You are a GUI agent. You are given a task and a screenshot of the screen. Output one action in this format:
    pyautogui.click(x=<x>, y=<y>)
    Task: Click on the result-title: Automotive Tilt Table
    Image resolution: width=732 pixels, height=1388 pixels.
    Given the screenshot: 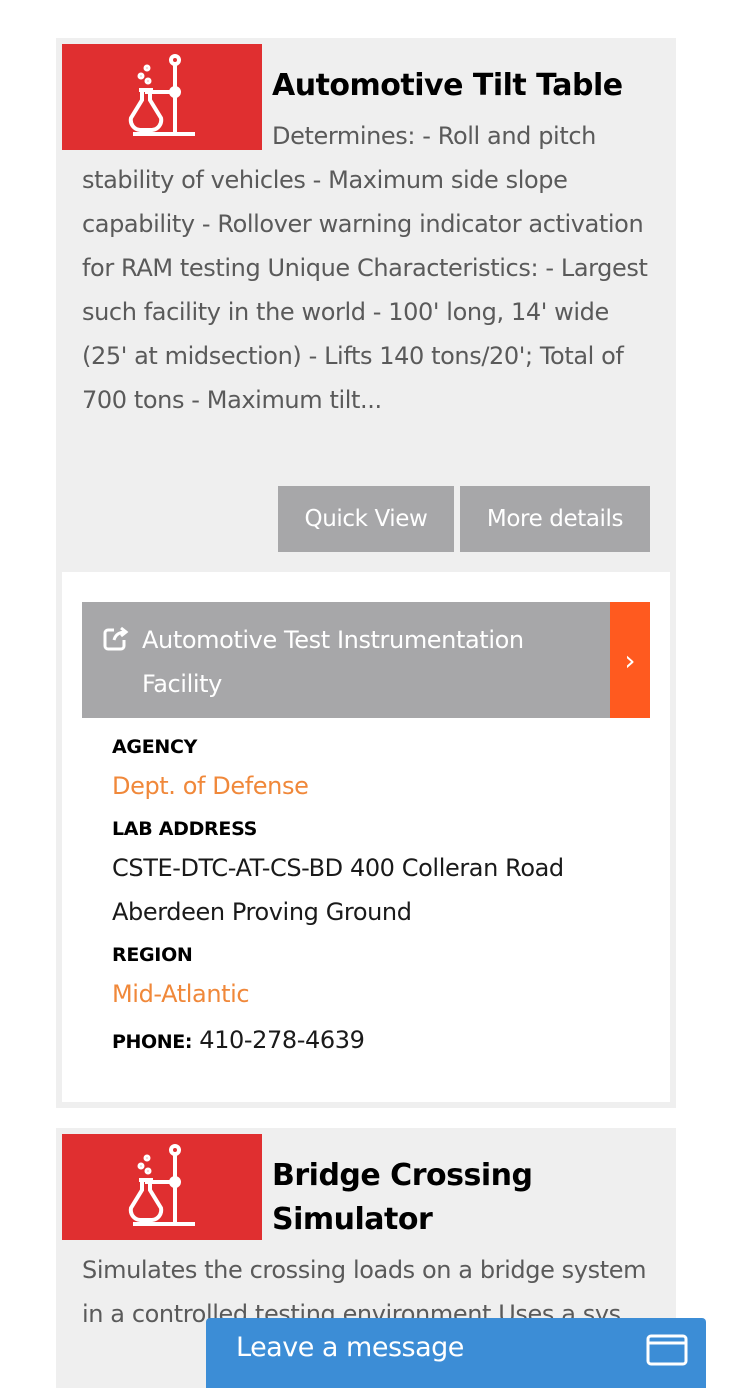 What is the action you would take?
    pyautogui.click(x=447, y=86)
    